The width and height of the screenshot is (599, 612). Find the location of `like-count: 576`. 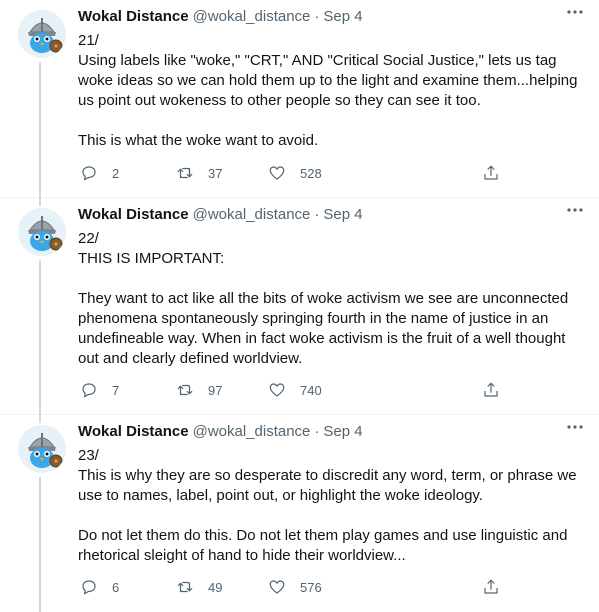

like-count: 576 is located at coordinates (311, 587).